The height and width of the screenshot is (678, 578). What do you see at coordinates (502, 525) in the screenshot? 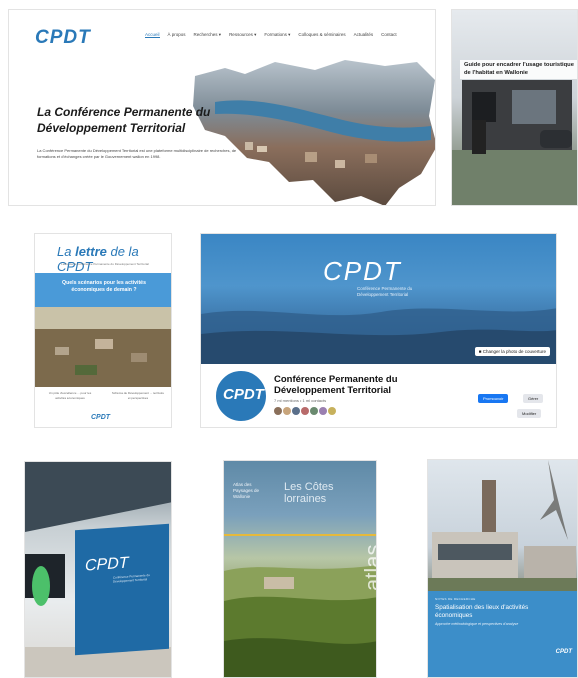
I see `building-photo` at bounding box center [502, 525].